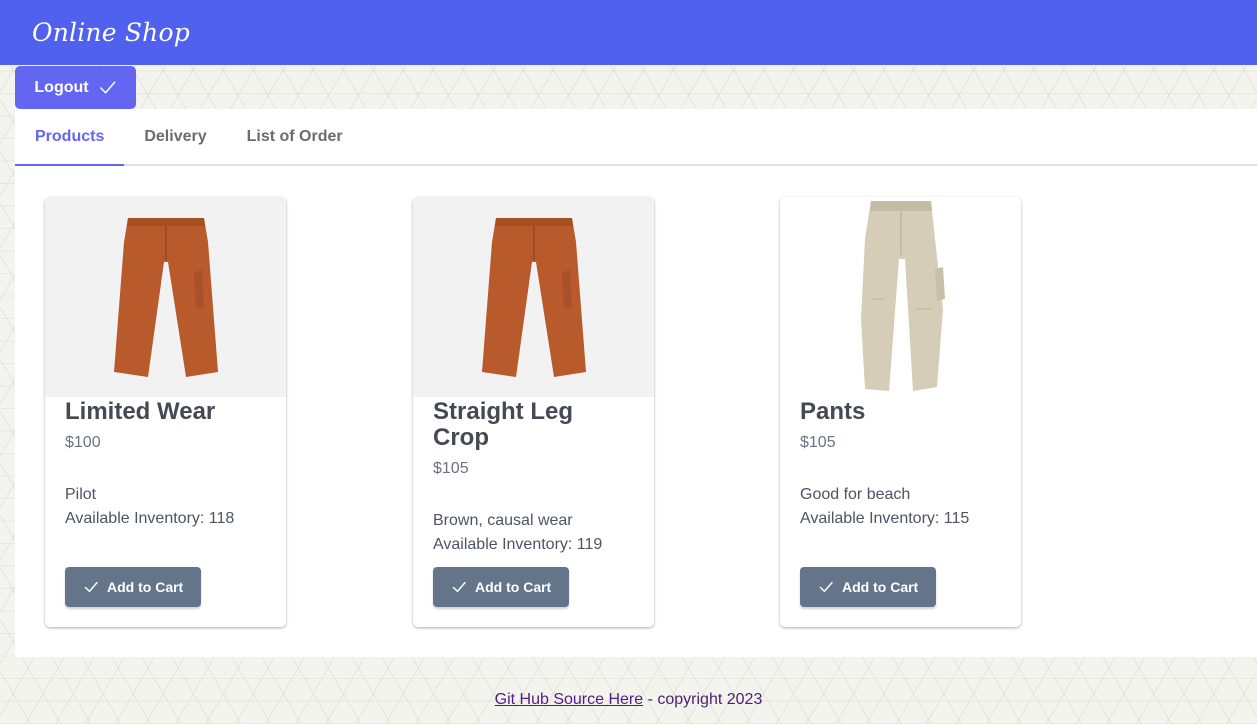 This screenshot has height=724, width=1257. What do you see at coordinates (175, 136) in the screenshot?
I see `tab-delivery: Delivery` at bounding box center [175, 136].